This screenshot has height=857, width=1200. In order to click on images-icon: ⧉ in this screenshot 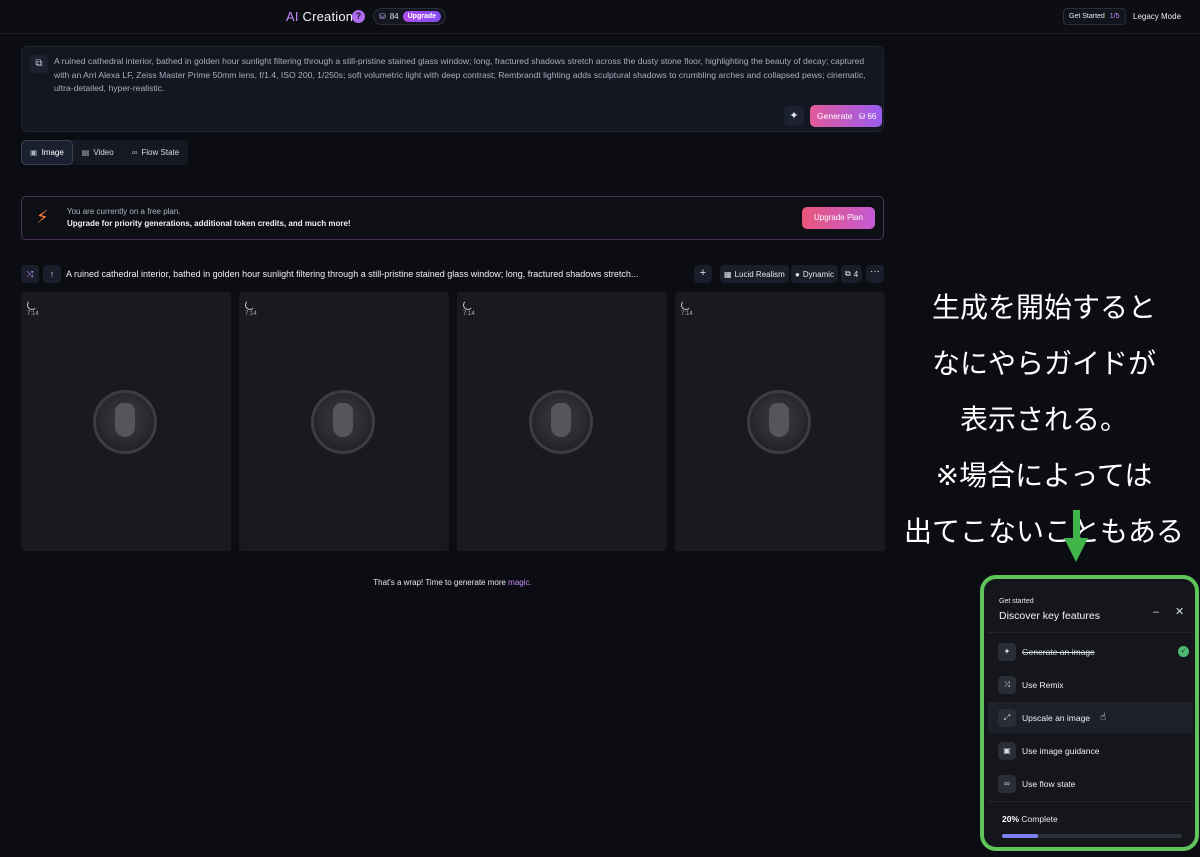, I will do `click(848, 273)`.